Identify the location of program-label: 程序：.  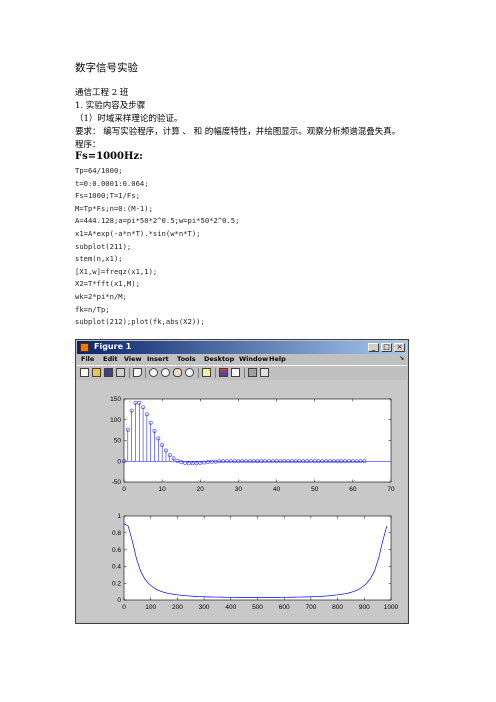
(88, 145).